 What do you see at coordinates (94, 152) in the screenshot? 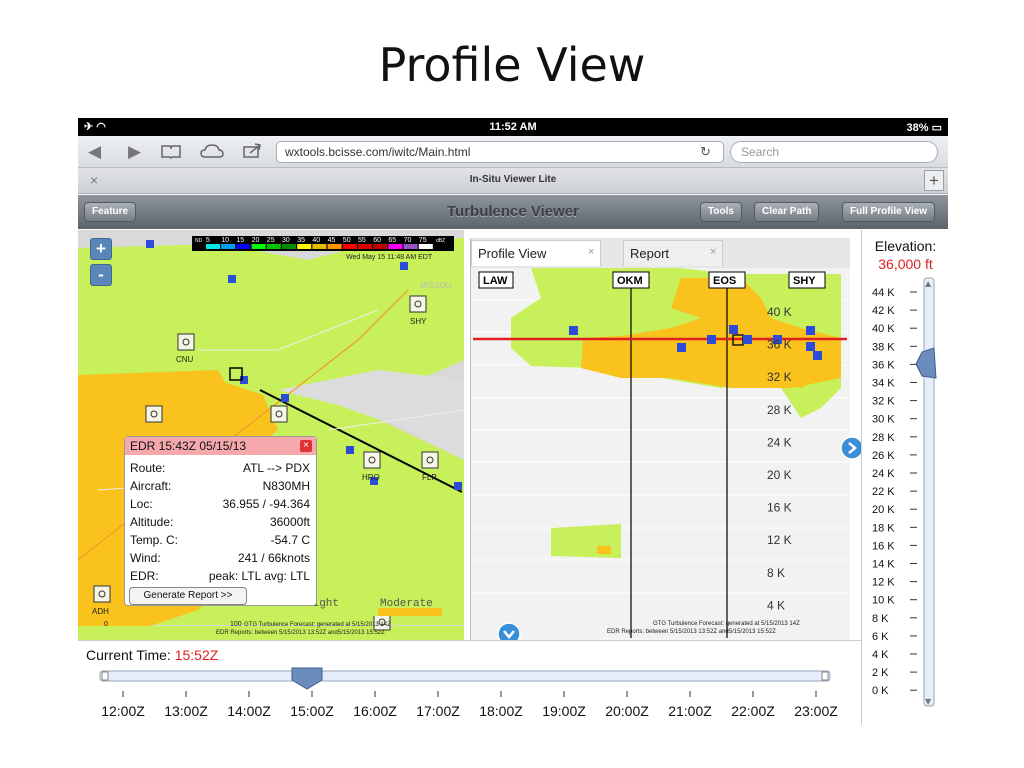
I see `back-arrow-icon: ◀` at bounding box center [94, 152].